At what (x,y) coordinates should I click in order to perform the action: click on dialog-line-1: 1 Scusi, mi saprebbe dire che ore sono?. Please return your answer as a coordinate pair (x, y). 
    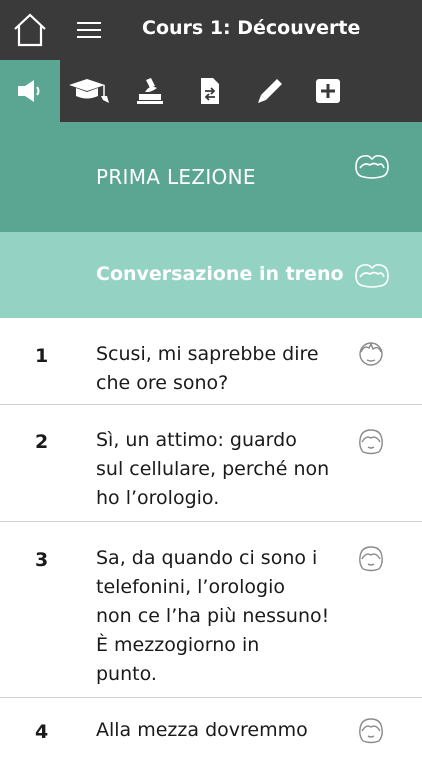
    Looking at the image, I should click on (211, 361).